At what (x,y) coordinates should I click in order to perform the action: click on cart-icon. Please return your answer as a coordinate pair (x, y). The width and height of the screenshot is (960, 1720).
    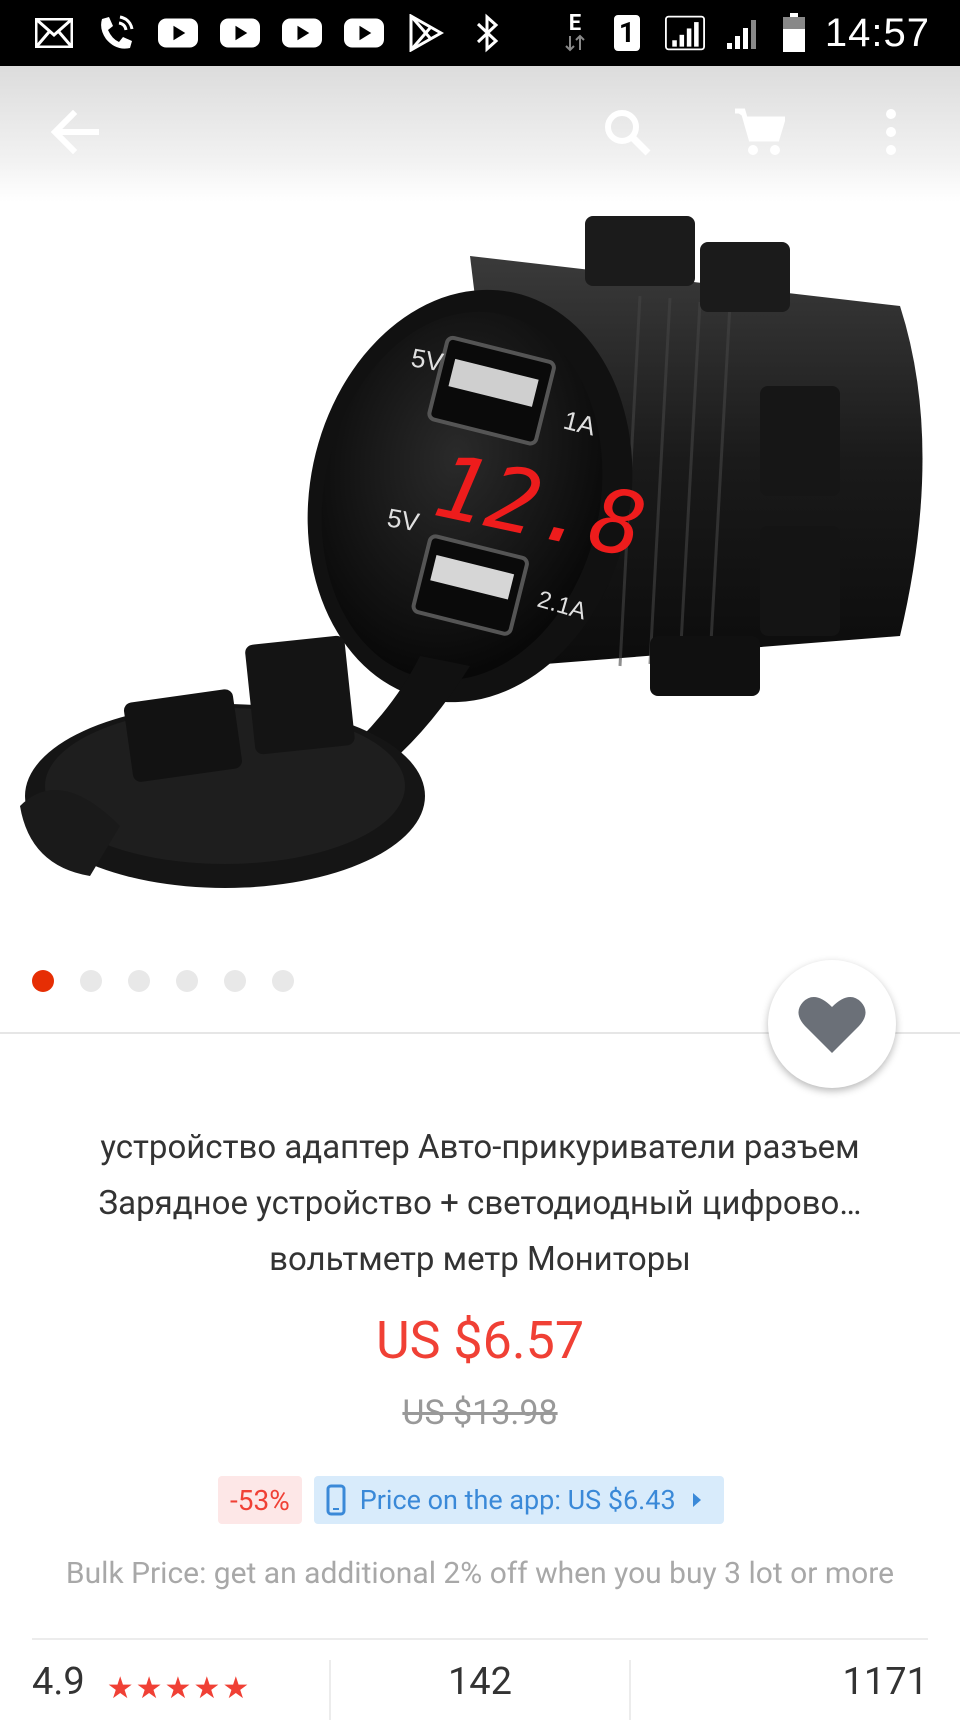
    Looking at the image, I should click on (759, 132).